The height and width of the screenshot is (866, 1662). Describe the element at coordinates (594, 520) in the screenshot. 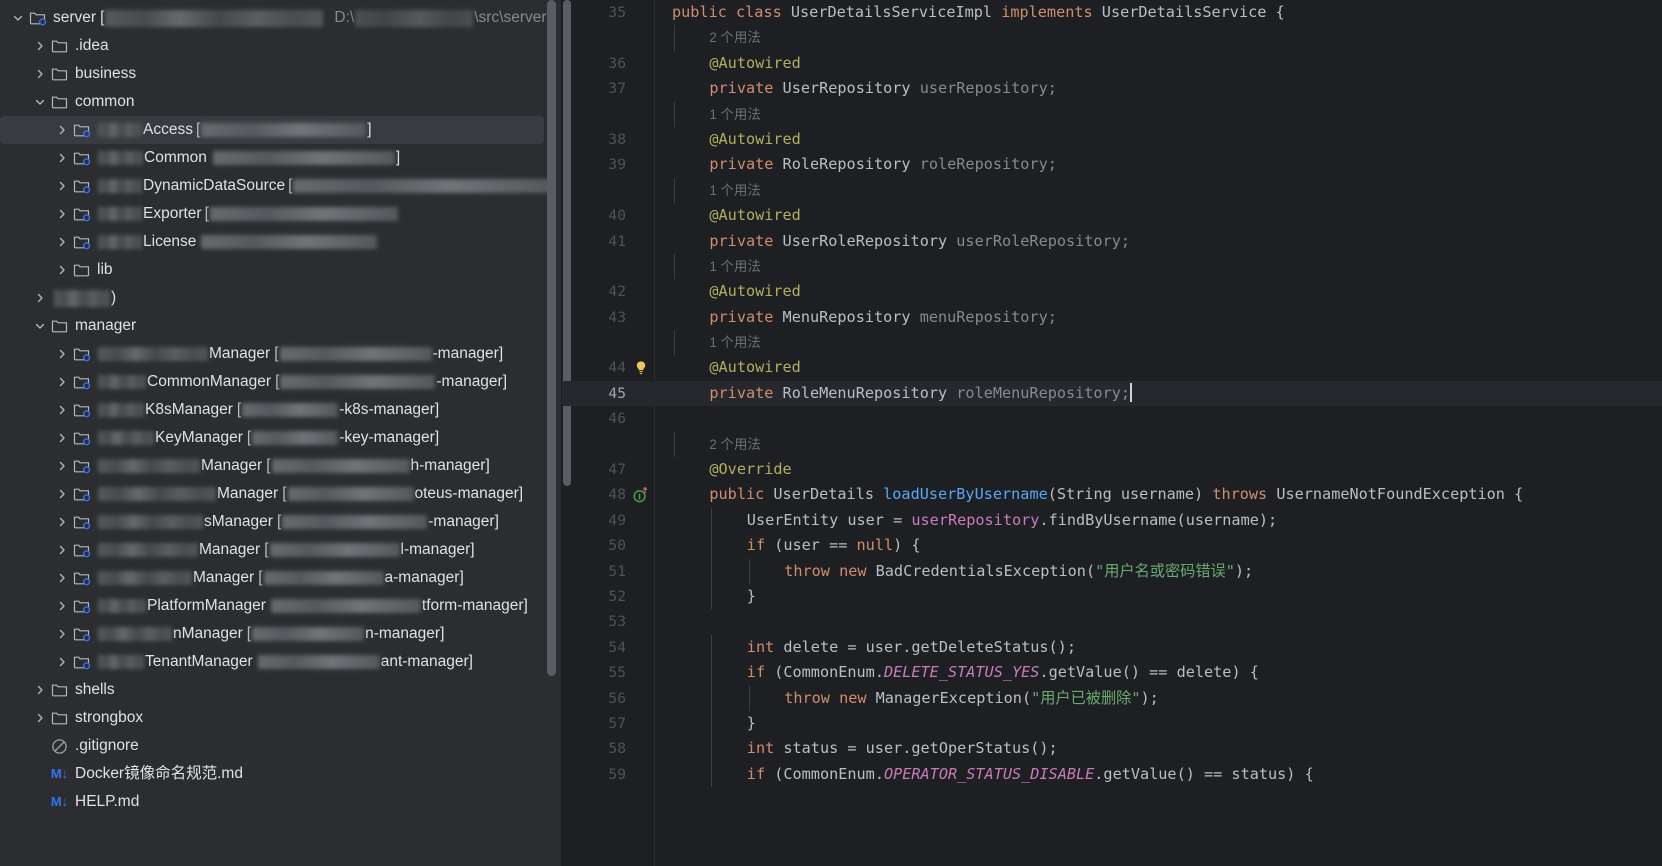

I see `line-number: 49` at that location.